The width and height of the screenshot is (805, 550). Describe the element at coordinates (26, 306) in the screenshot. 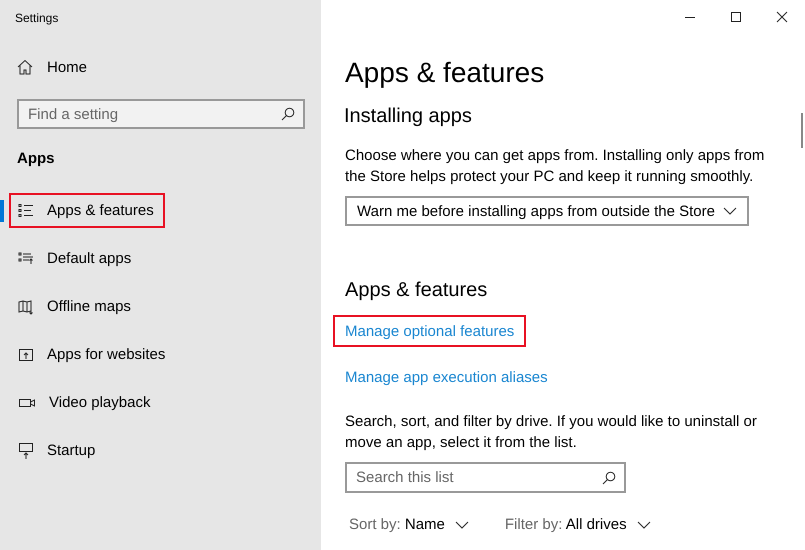

I see `map-icon` at that location.